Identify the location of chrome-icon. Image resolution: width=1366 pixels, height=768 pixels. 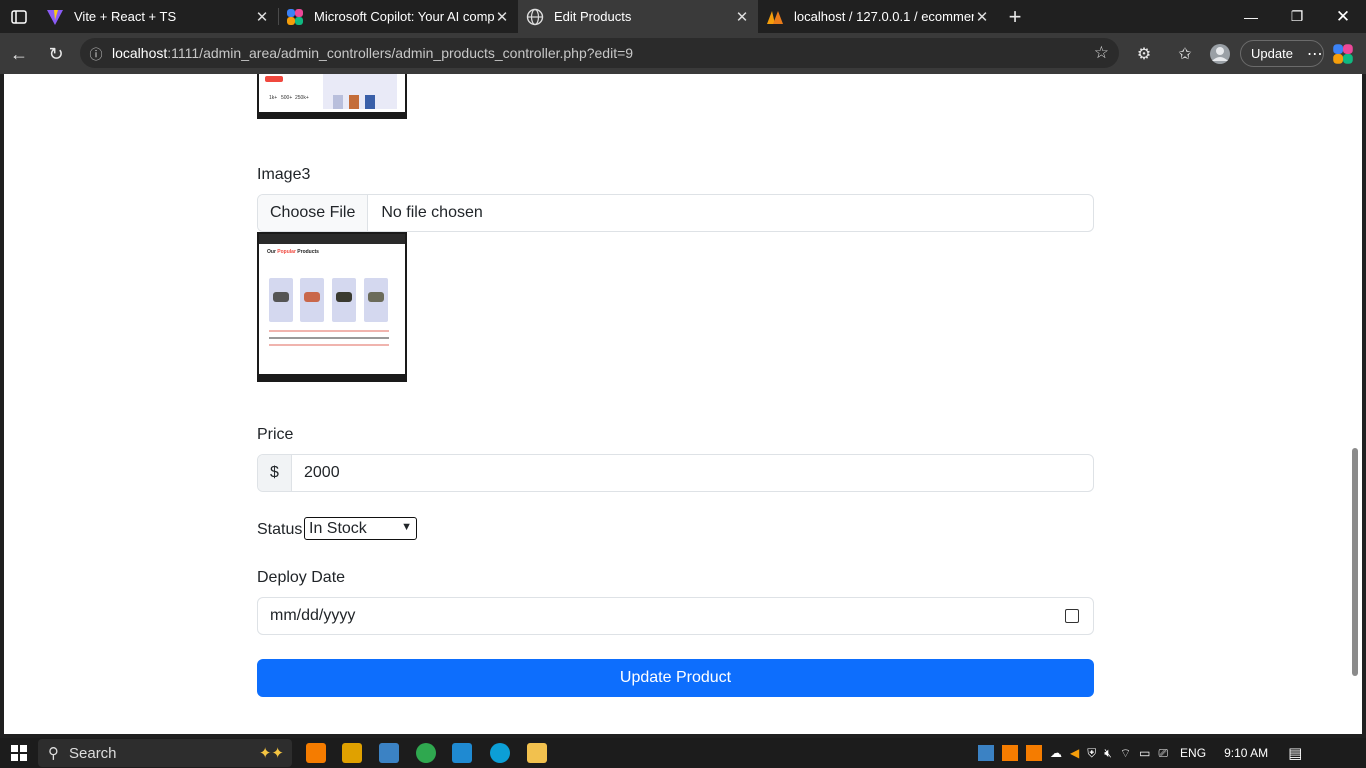
(426, 753).